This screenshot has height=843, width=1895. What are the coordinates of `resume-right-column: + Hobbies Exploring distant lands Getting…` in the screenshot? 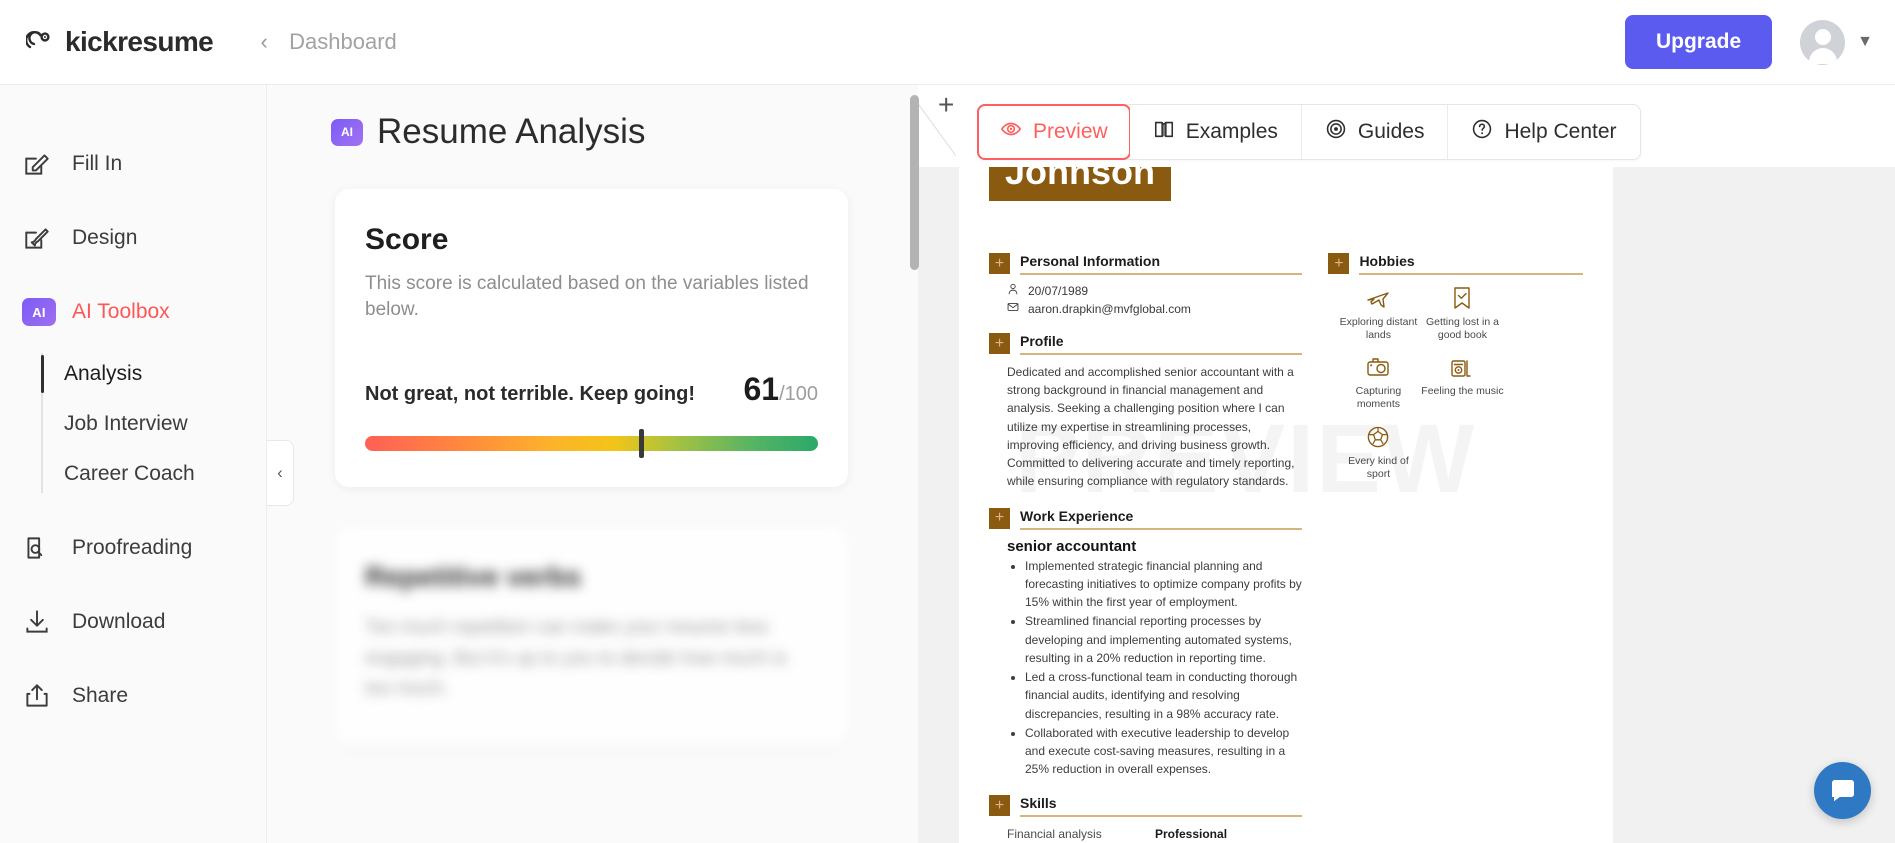 It's located at (1455, 548).